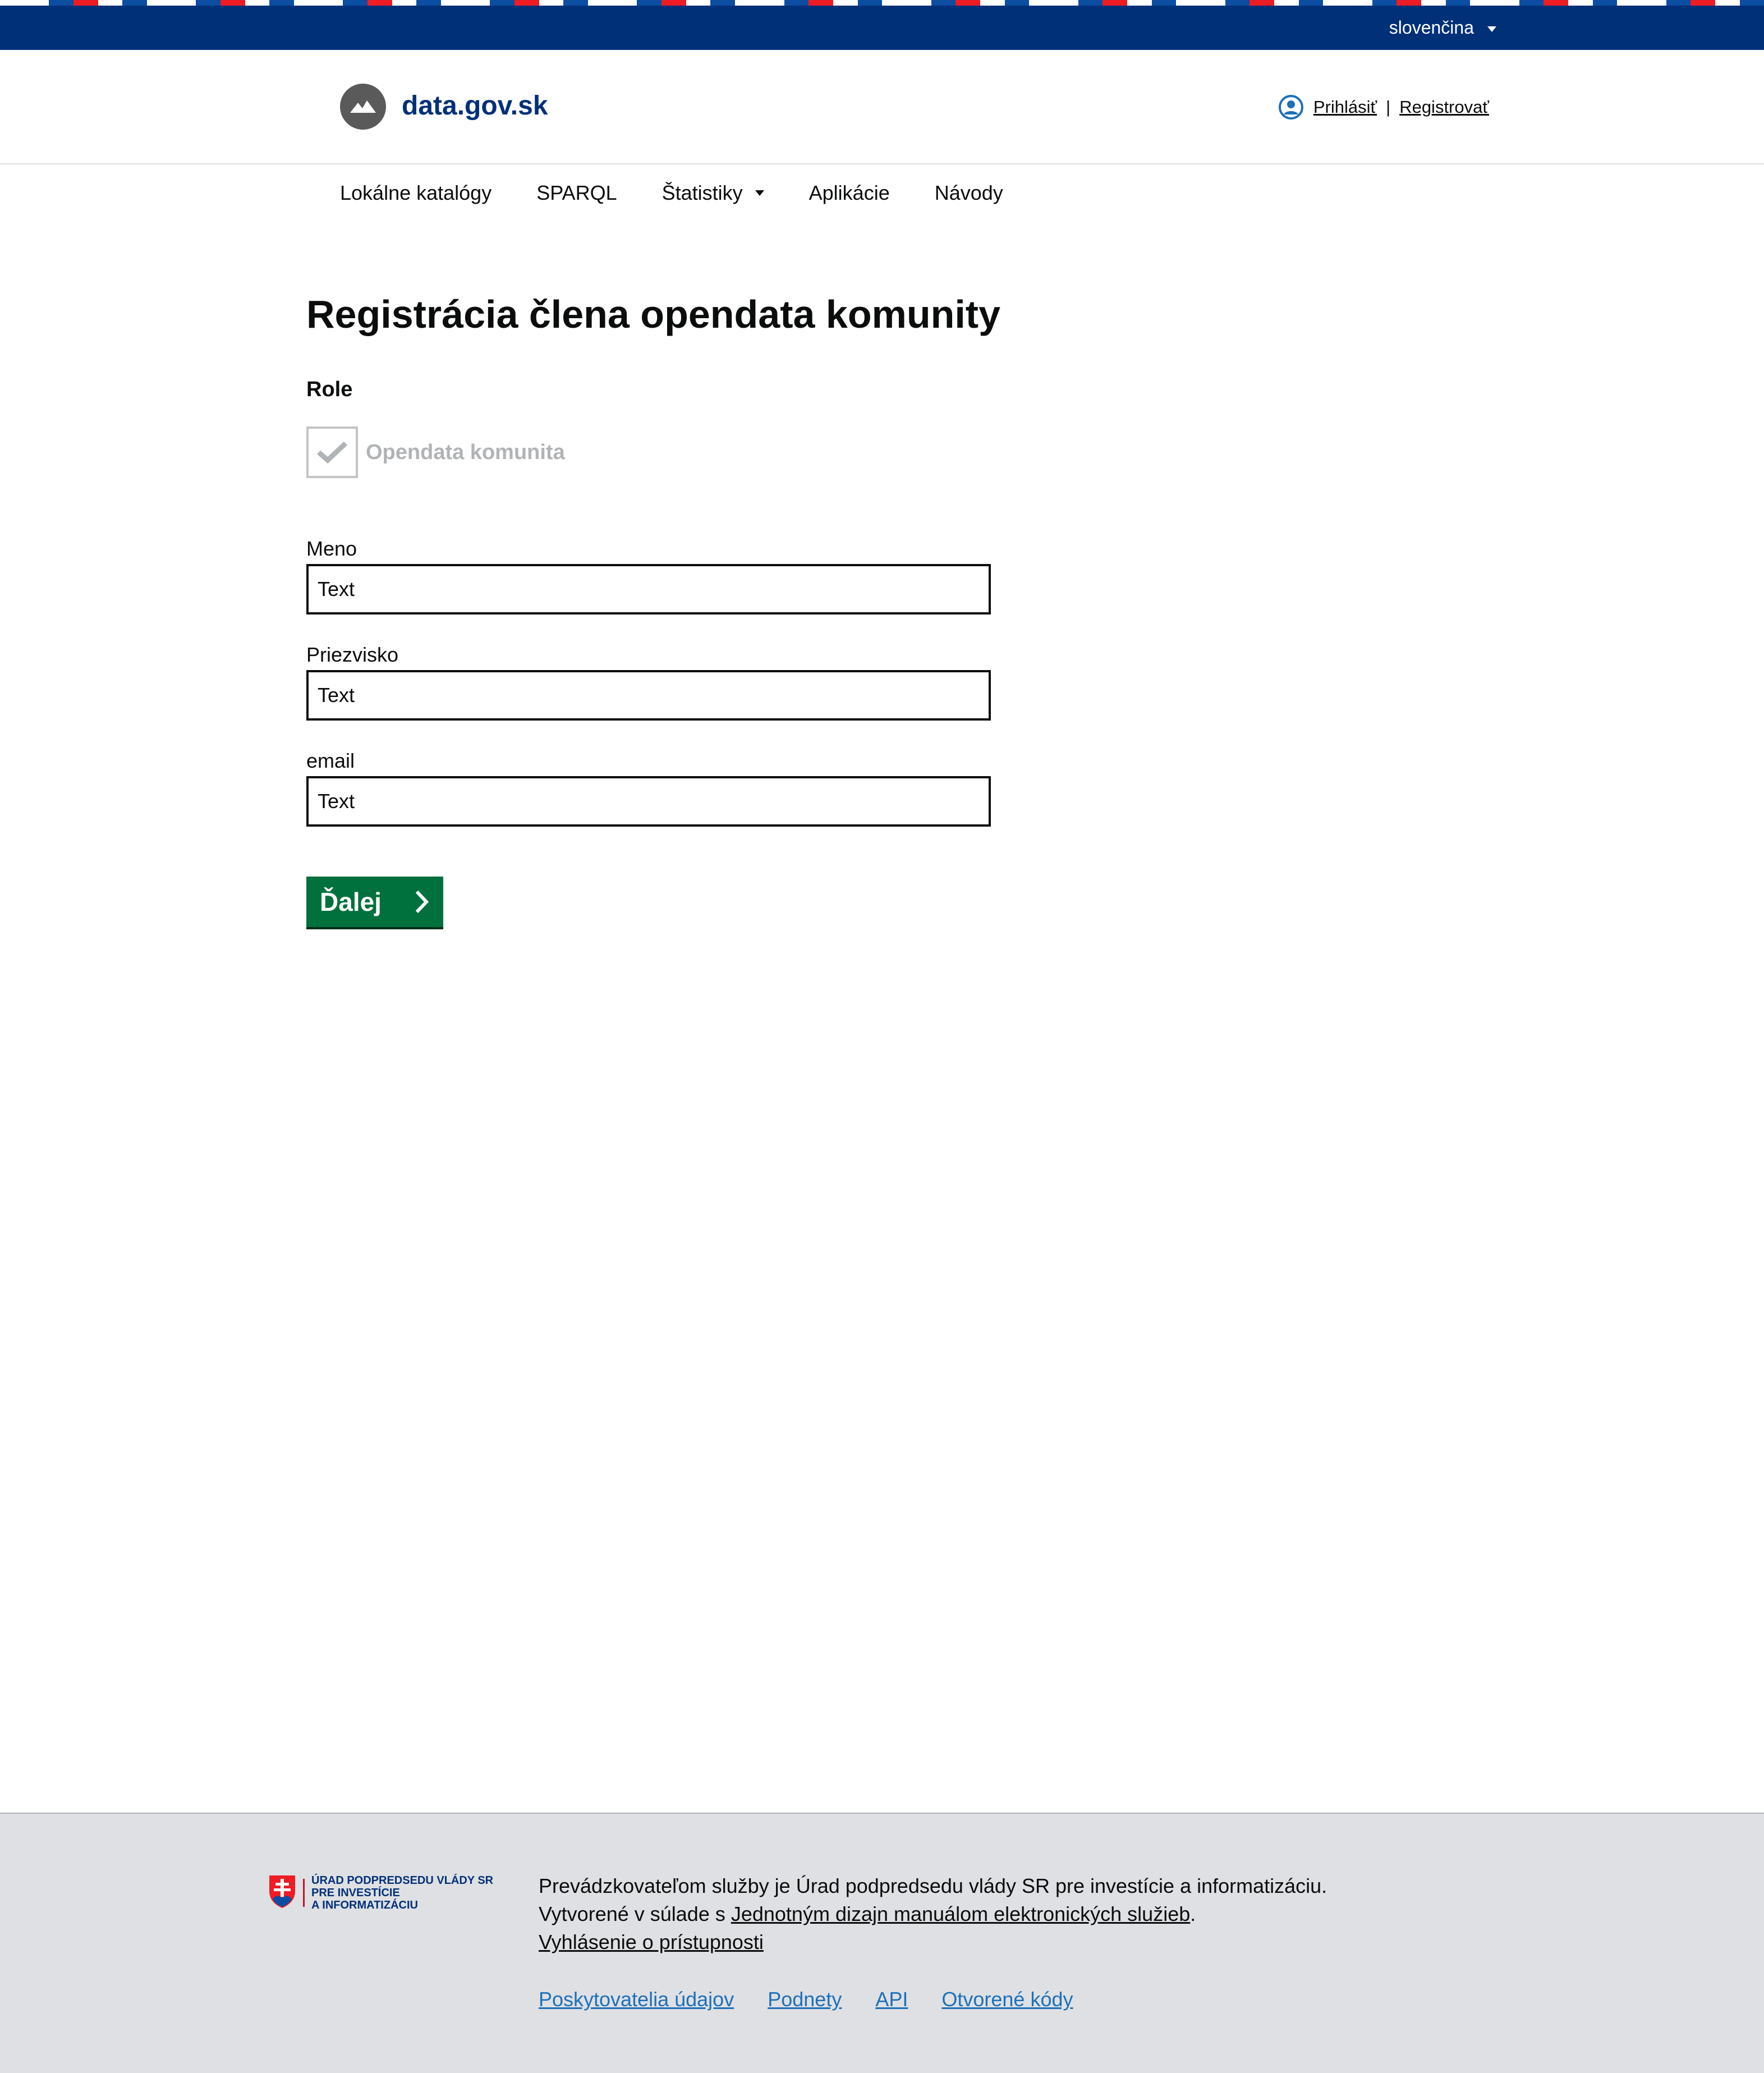 This screenshot has width=1764, height=2073. Describe the element at coordinates (330, 760) in the screenshot. I see `email-label: email` at that location.